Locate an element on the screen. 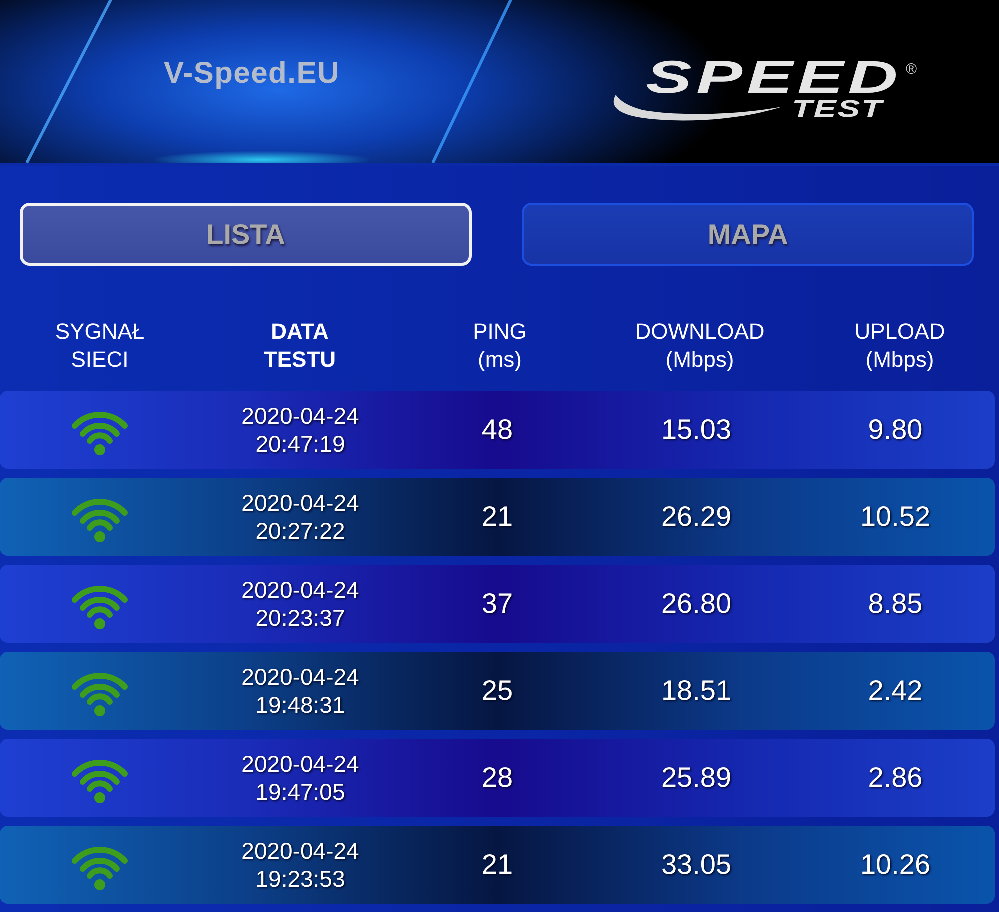 The width and height of the screenshot is (999, 912). download-cell-text: 18.51 is located at coordinates (696, 691).